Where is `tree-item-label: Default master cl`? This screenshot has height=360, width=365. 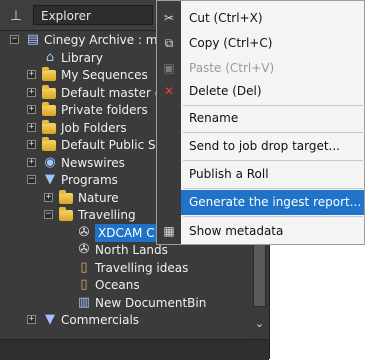 tree-item-label: Default master cl is located at coordinates (113, 92).